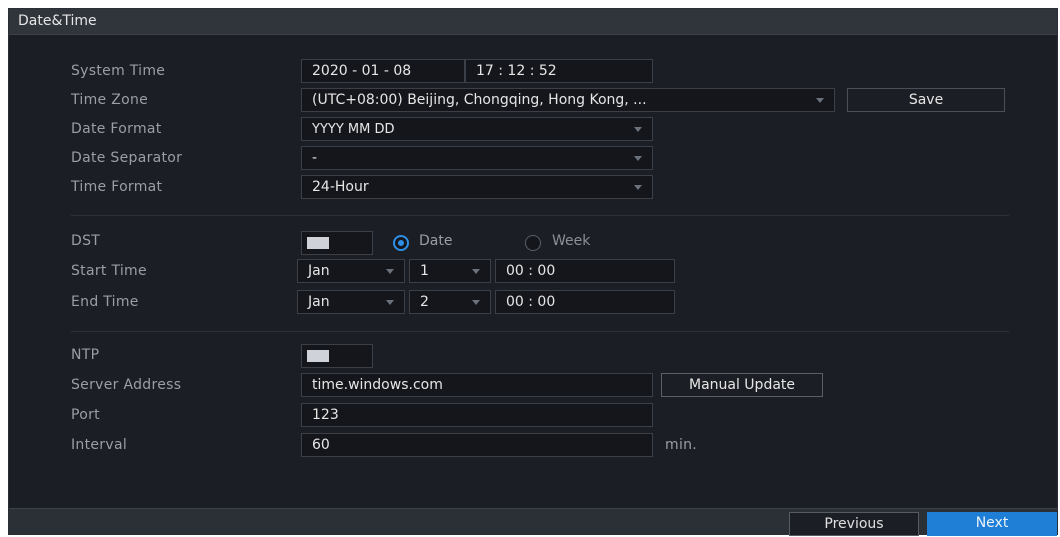 This screenshot has width=1060, height=537. What do you see at coordinates (681, 445) in the screenshot?
I see `interval-unit-label: min.` at bounding box center [681, 445].